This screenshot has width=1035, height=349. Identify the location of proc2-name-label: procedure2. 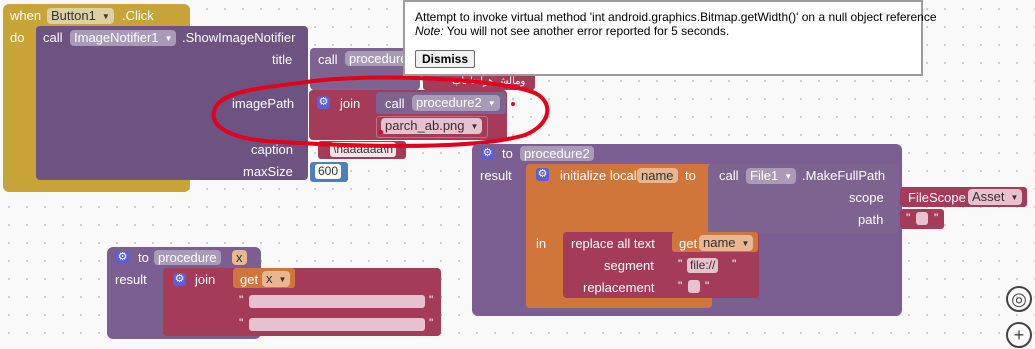
(557, 153).